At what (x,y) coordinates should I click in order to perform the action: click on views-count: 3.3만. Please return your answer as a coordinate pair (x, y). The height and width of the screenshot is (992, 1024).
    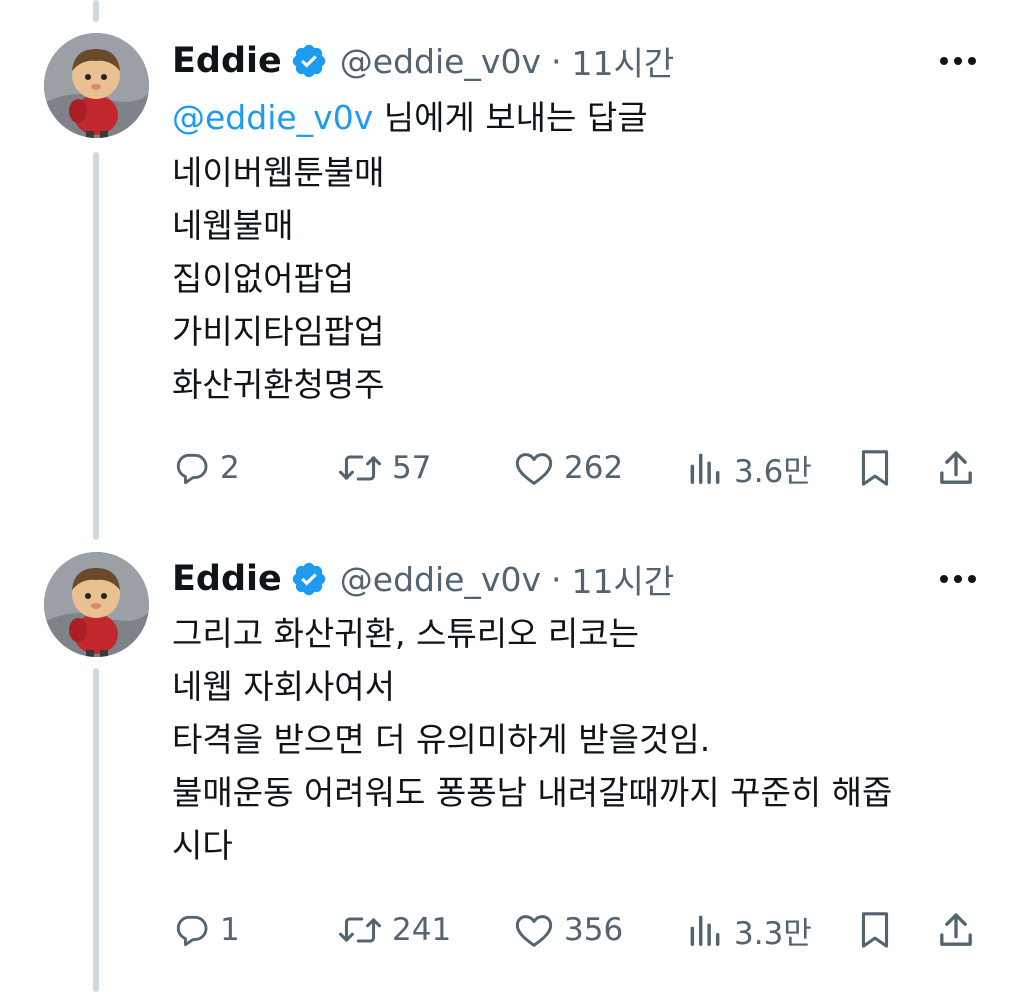
    Looking at the image, I should click on (773, 933).